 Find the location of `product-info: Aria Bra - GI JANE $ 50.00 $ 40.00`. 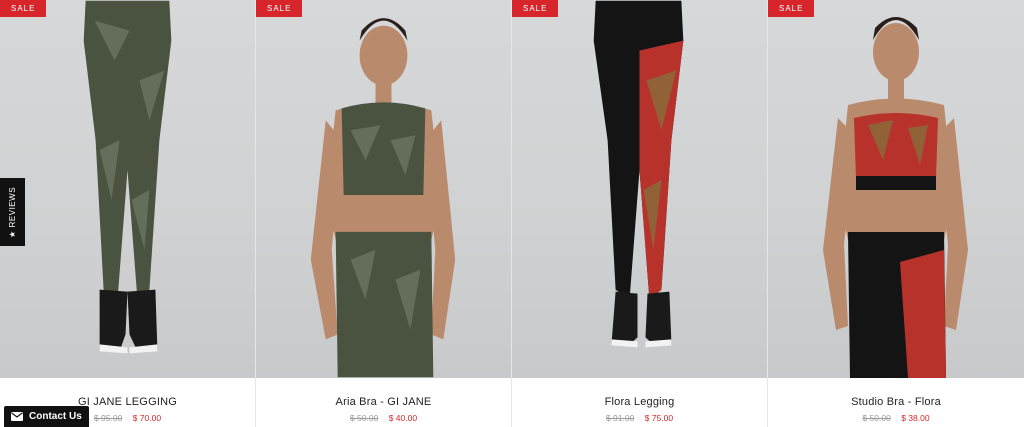

product-info: Aria Bra - GI JANE $ 50.00 $ 40.00 is located at coordinates (383, 402).